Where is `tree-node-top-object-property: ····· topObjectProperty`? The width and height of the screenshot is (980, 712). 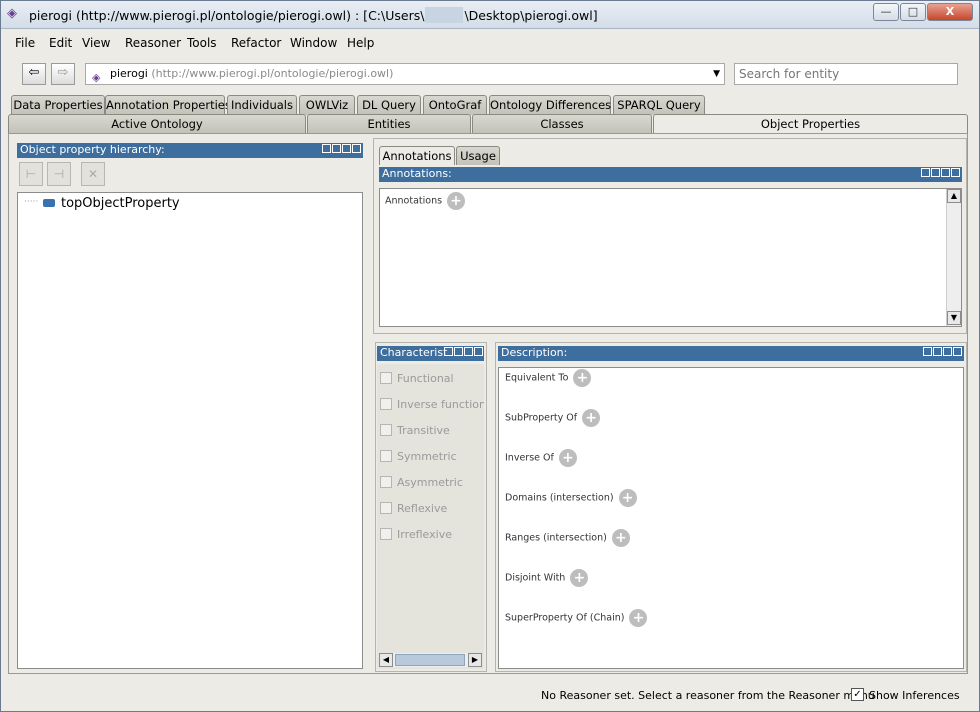 tree-node-top-object-property: ····· topObjectProperty is located at coordinates (102, 203).